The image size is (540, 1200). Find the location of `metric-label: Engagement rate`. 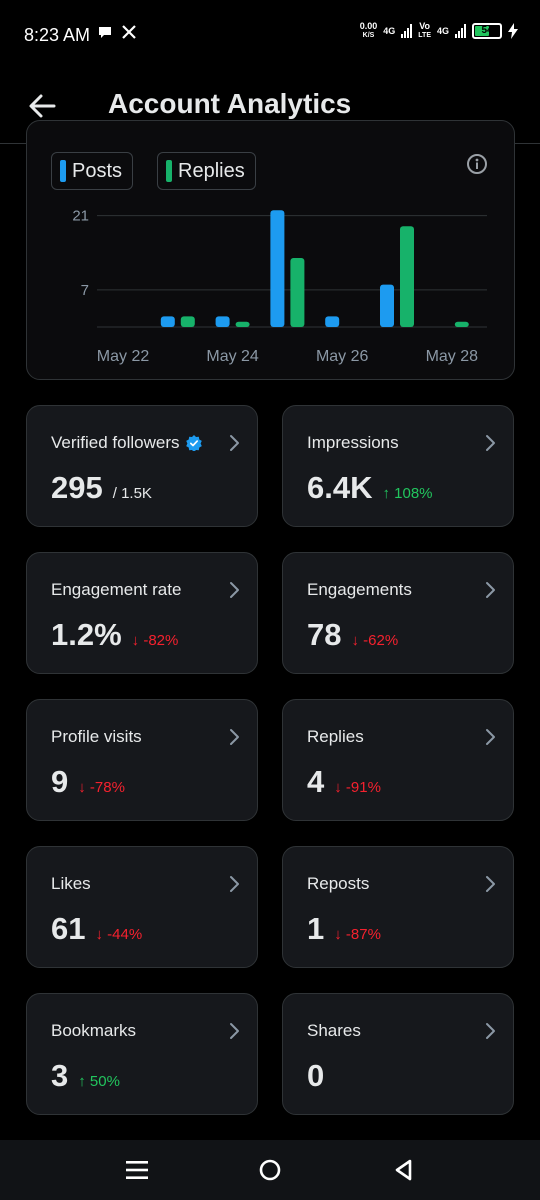

metric-label: Engagement rate is located at coordinates (116, 590).